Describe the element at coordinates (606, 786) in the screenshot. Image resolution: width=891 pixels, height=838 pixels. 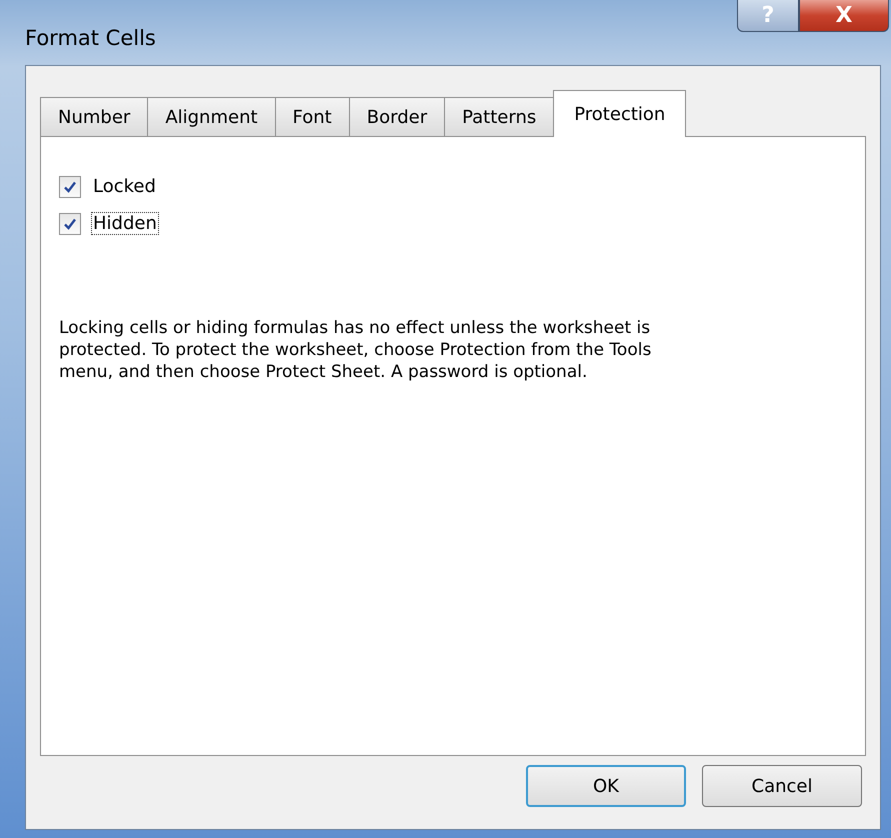
I see `ok-button: OK` at that location.